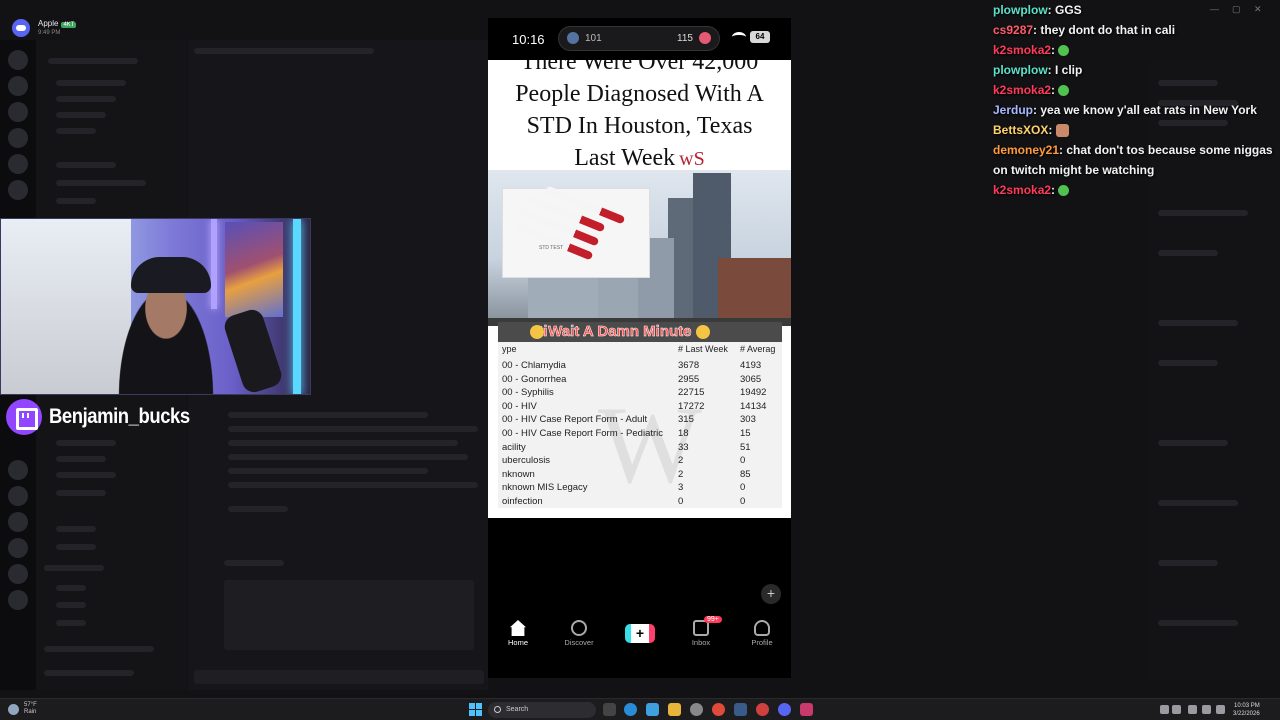 Image resolution: width=1280 pixels, height=720 pixels. What do you see at coordinates (703, 349) in the screenshot?
I see `col-last-week: # Last Week` at bounding box center [703, 349].